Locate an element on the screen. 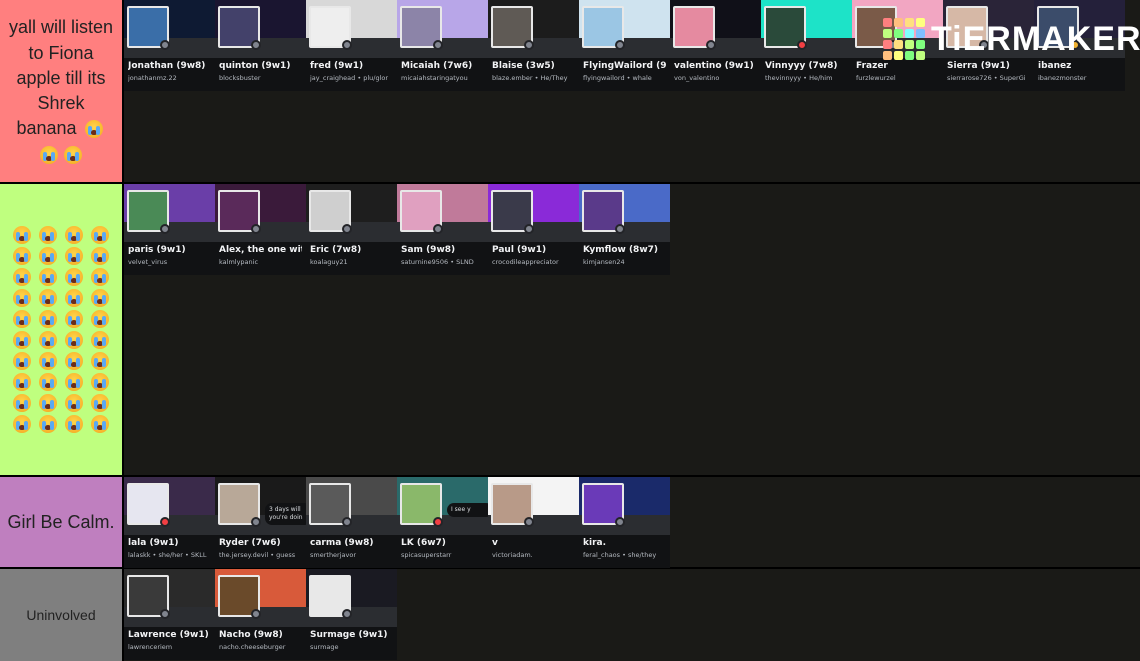  username-handle: crocodileappreciator is located at coordinates (525, 262).